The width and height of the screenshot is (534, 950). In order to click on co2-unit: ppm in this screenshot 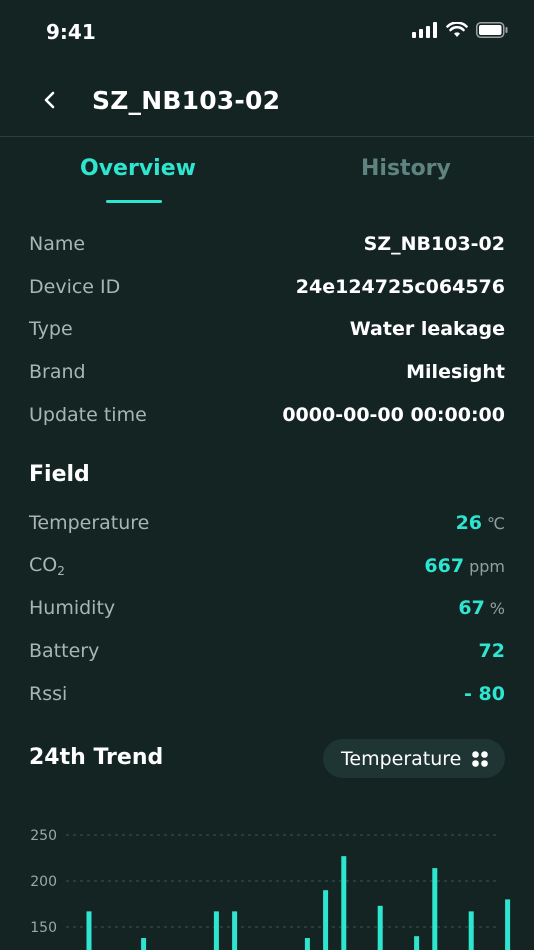, I will do `click(487, 566)`.